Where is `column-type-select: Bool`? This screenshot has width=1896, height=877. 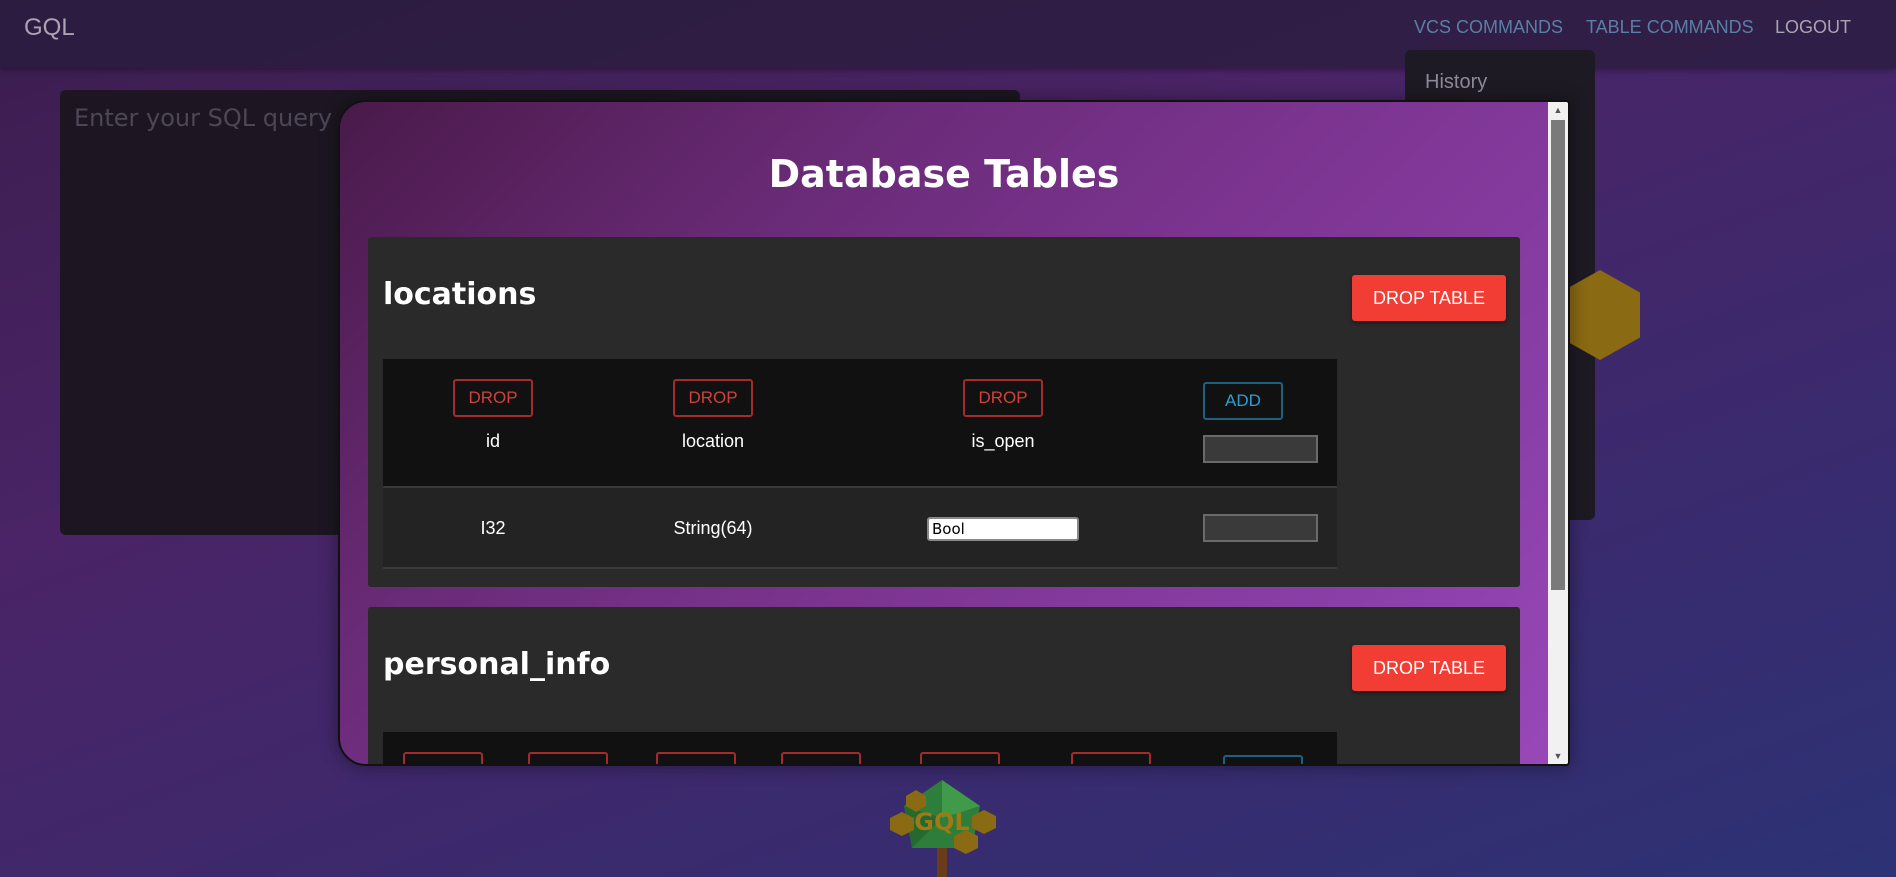 column-type-select: Bool is located at coordinates (1003, 529).